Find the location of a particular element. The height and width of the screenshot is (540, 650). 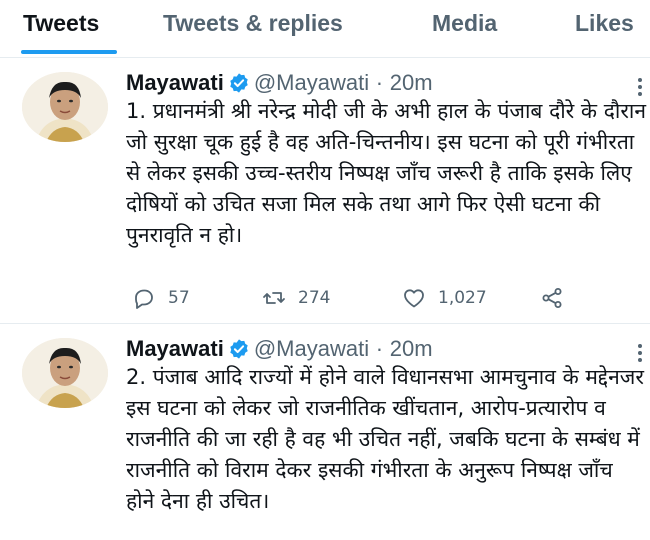

like-button: 1,027 is located at coordinates (444, 298).